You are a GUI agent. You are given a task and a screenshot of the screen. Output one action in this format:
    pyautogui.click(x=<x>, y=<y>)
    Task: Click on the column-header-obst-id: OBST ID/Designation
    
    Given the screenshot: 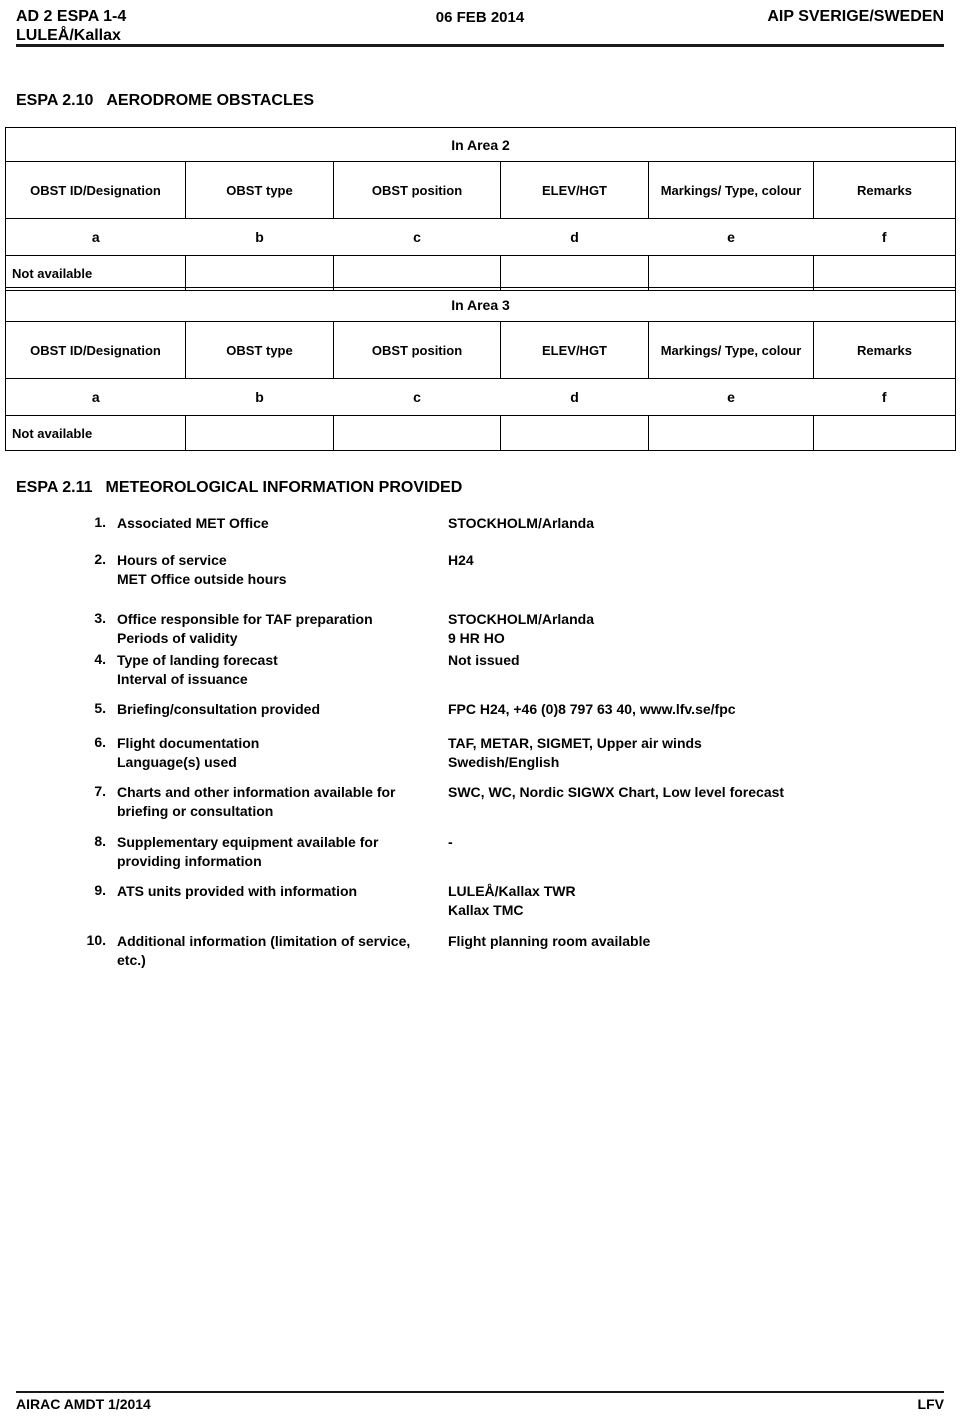 What is the action you would take?
    pyautogui.click(x=95, y=190)
    